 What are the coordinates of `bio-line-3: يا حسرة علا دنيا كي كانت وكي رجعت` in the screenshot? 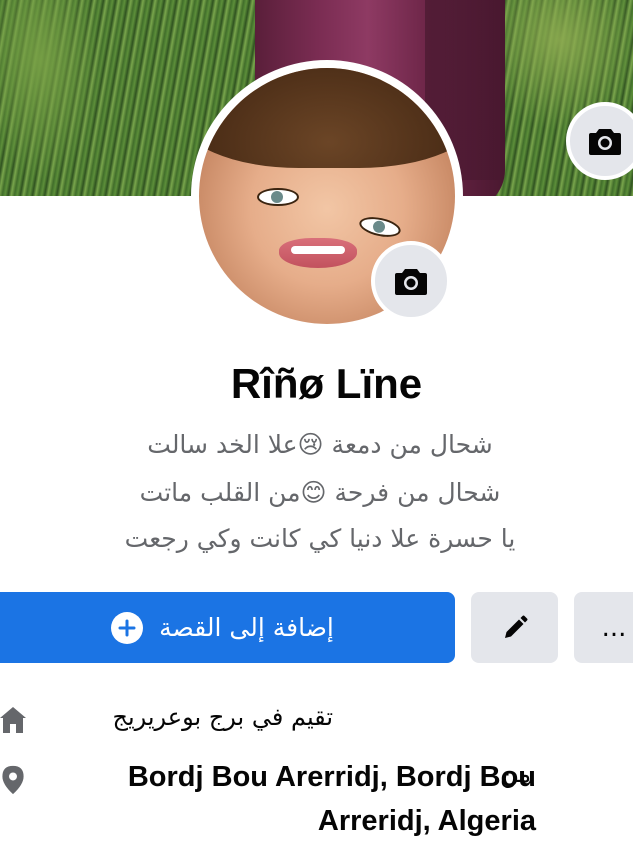 It's located at (320, 538).